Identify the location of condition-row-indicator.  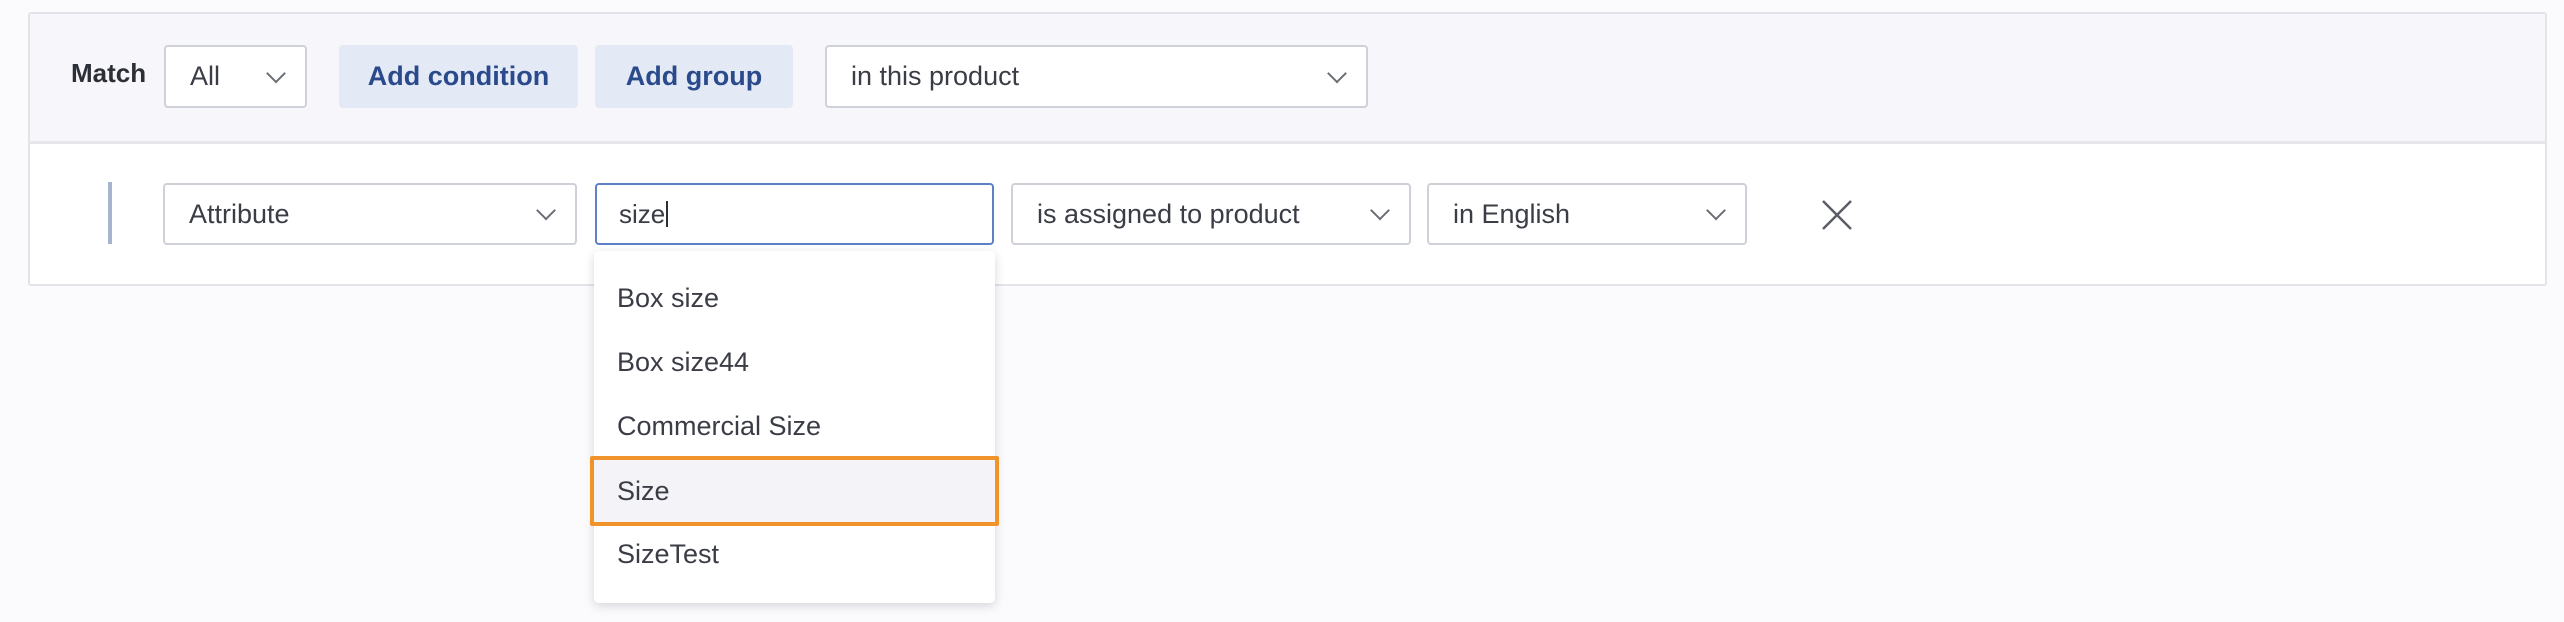
(110, 213).